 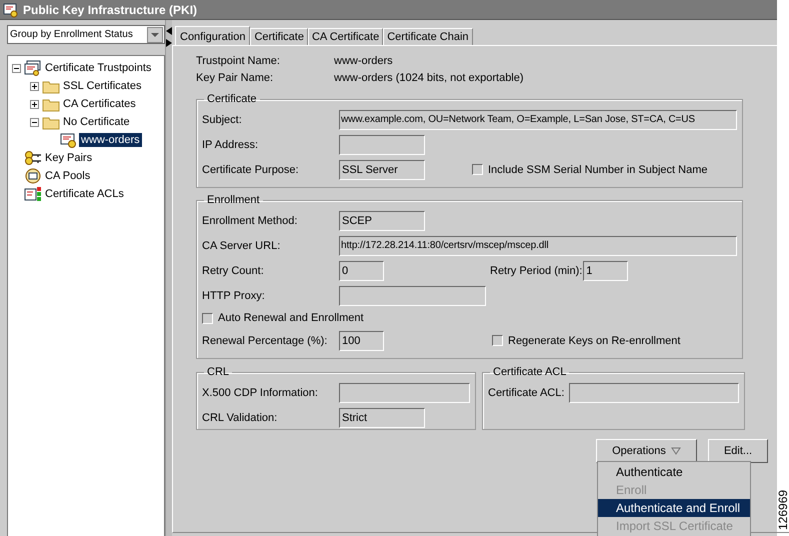 I want to click on field-label: HTTP Proxy:, so click(x=234, y=296).